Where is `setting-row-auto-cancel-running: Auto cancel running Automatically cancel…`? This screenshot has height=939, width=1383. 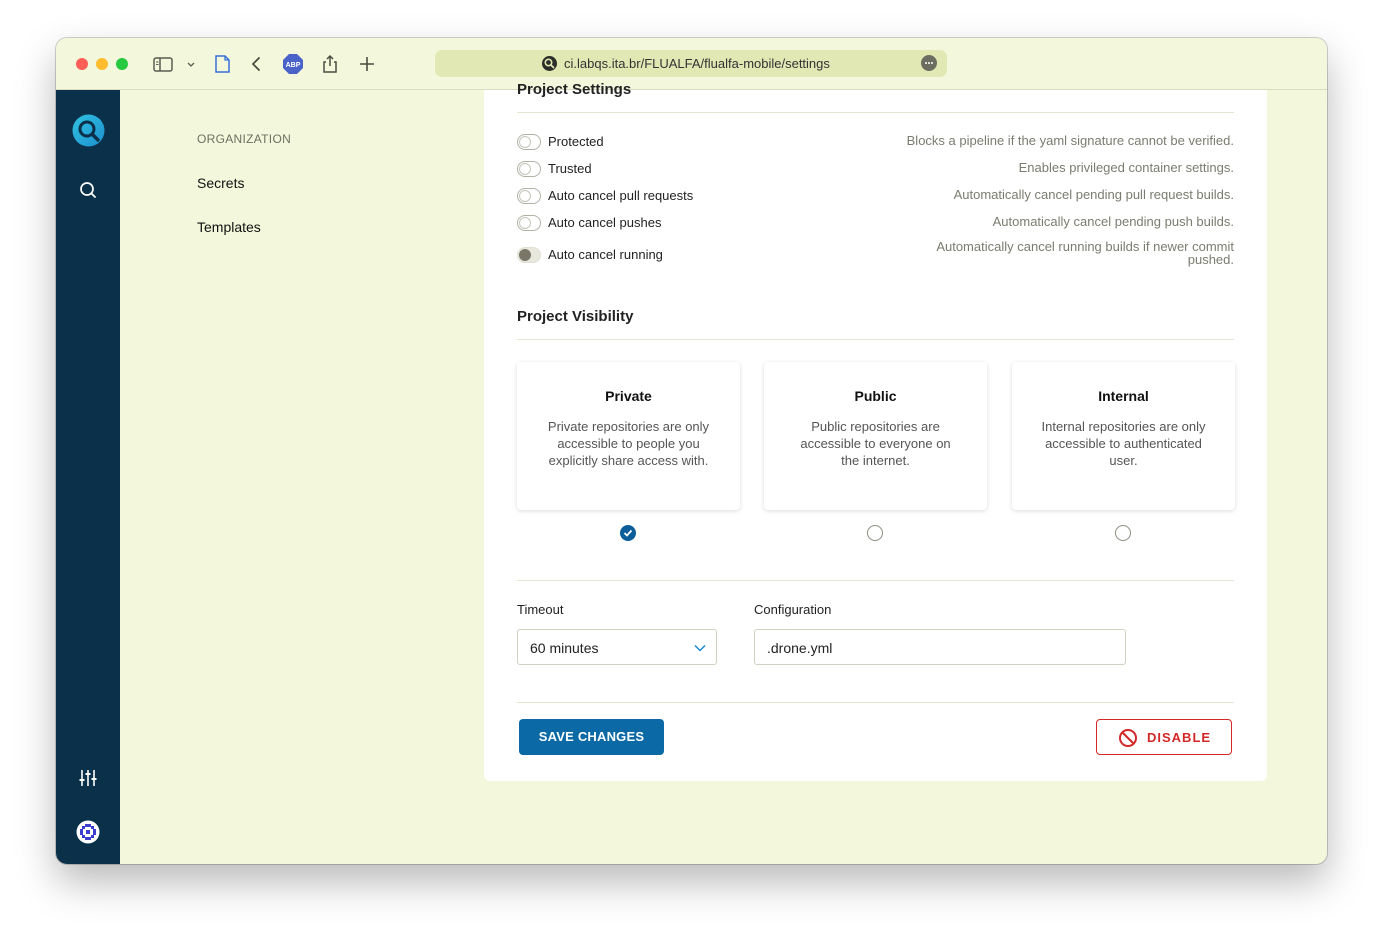
setting-row-auto-cancel-running: Auto cancel running Automatically cancel… is located at coordinates (875, 253).